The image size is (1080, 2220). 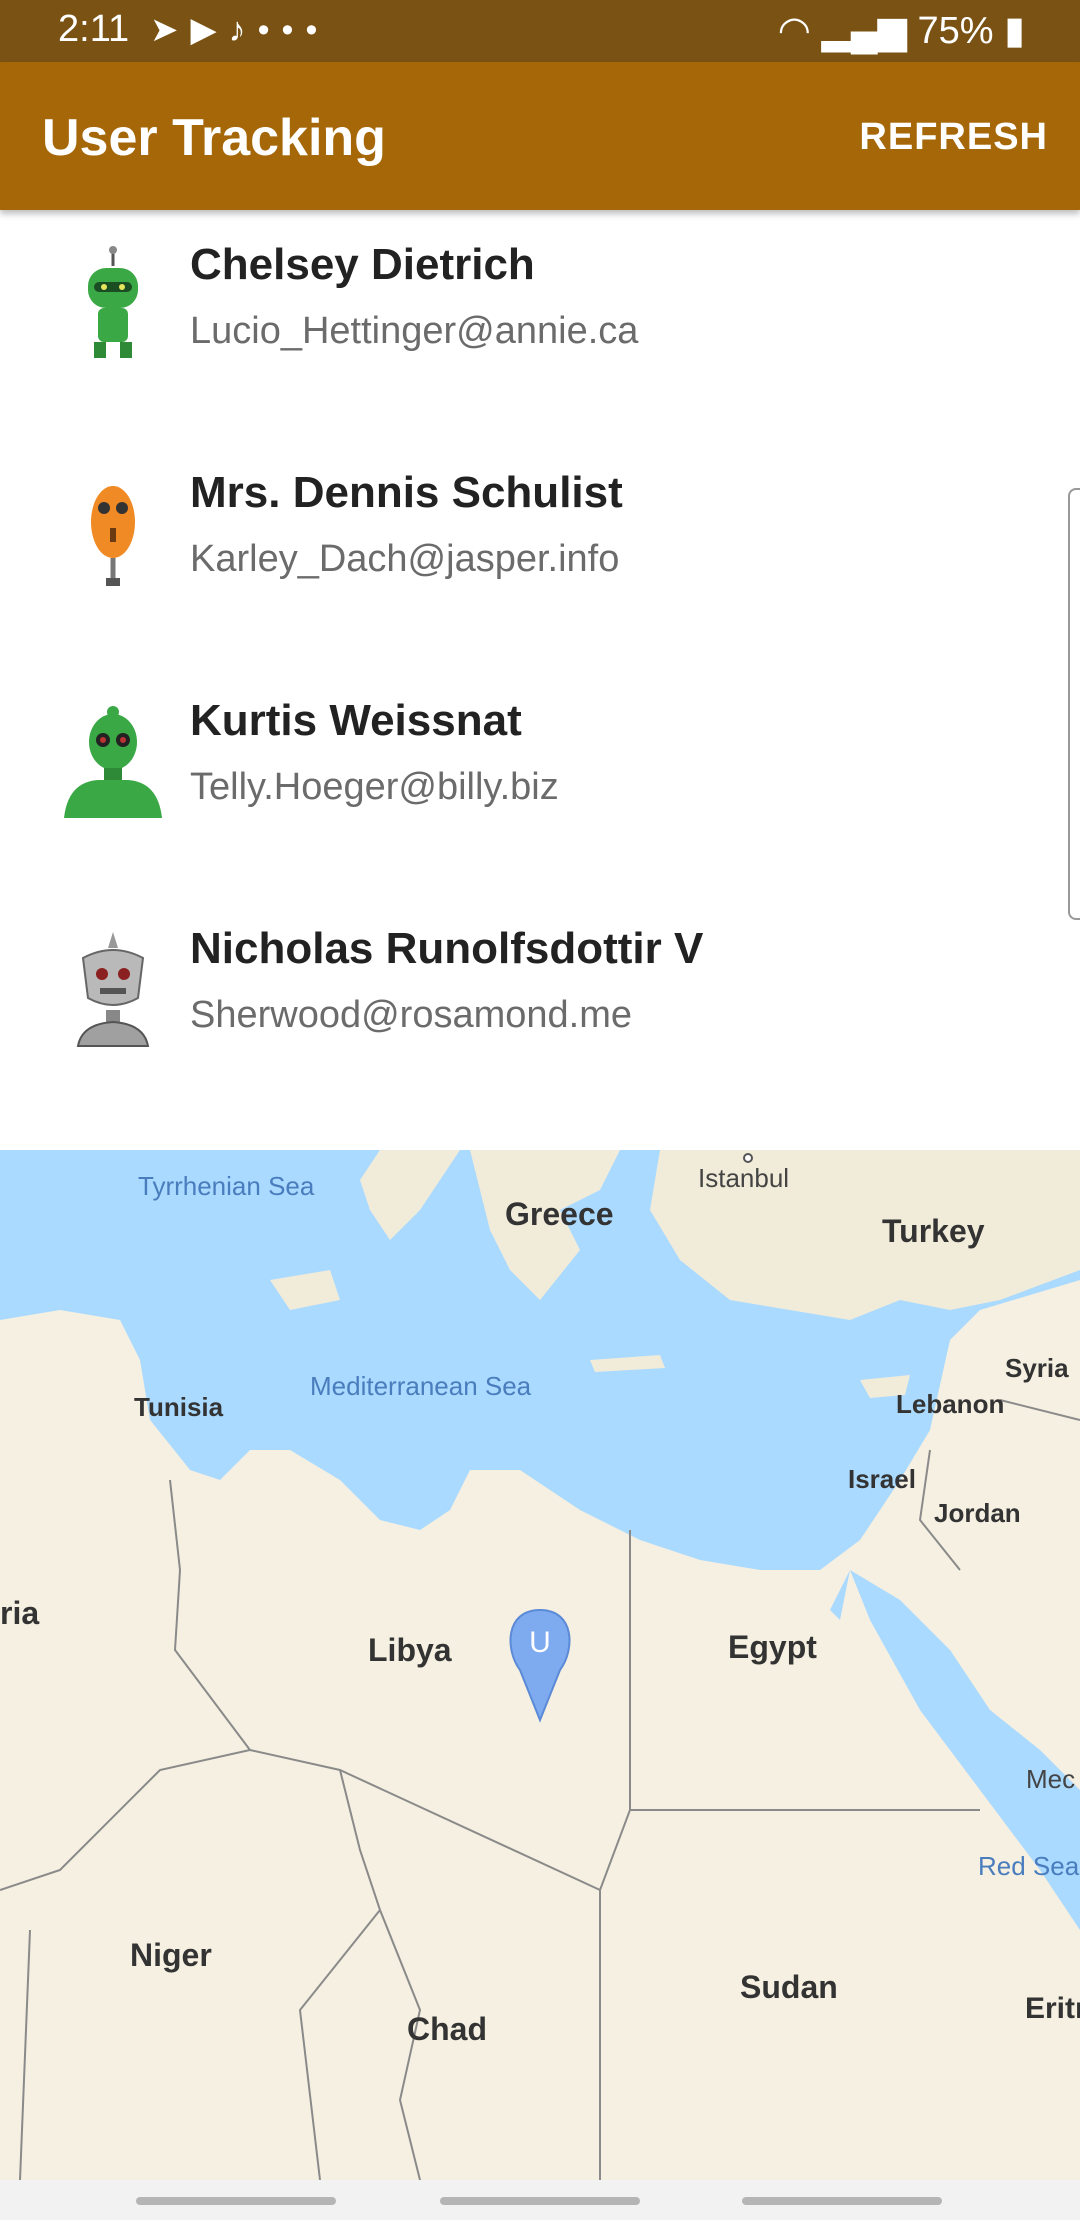 I want to click on status-time: 2:11, so click(x=94, y=29).